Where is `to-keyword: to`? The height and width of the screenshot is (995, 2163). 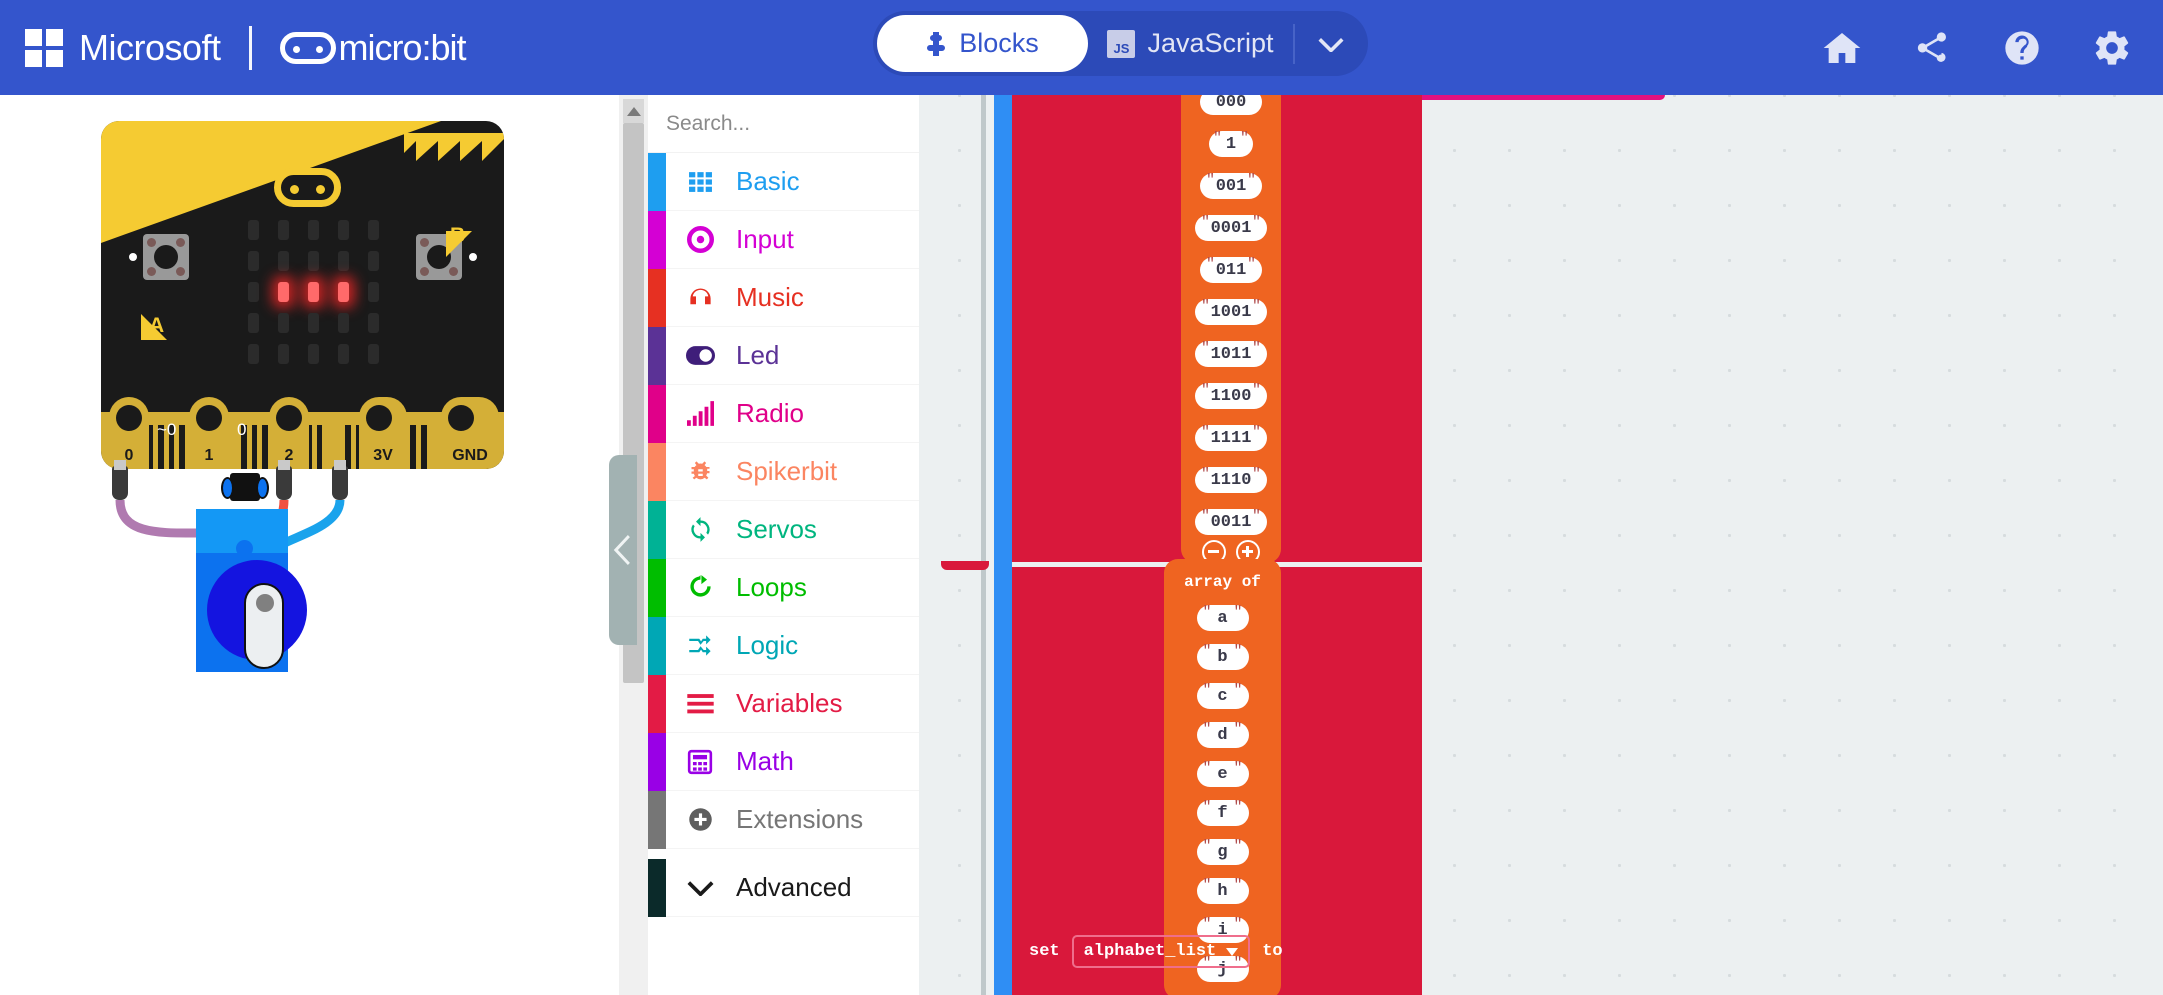
to-keyword: to is located at coordinates (1272, 951).